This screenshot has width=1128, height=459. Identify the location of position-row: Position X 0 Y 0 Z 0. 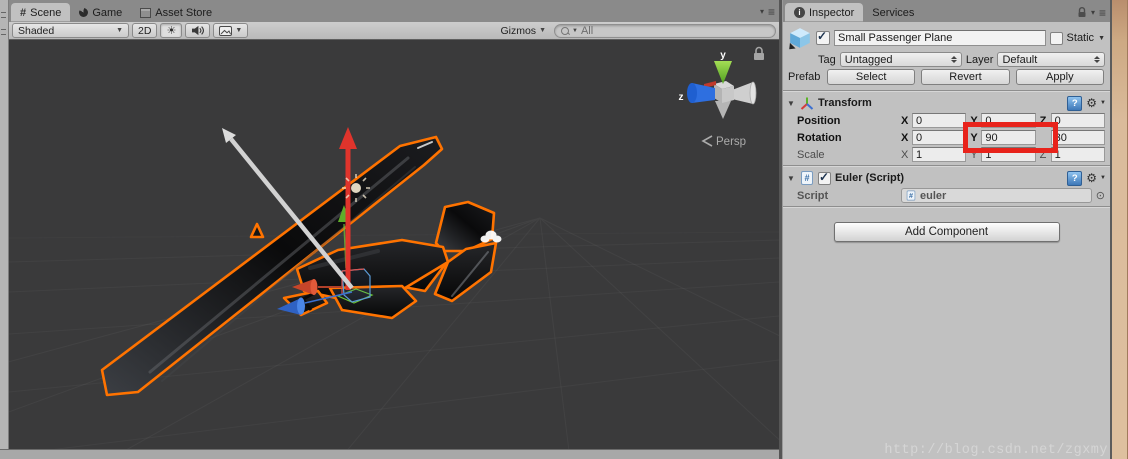
(946, 120).